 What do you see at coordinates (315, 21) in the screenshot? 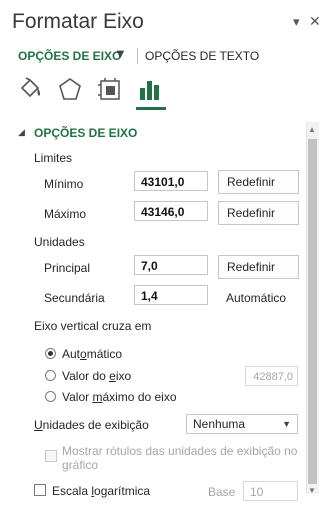
I see `close-icon: ✕` at bounding box center [315, 21].